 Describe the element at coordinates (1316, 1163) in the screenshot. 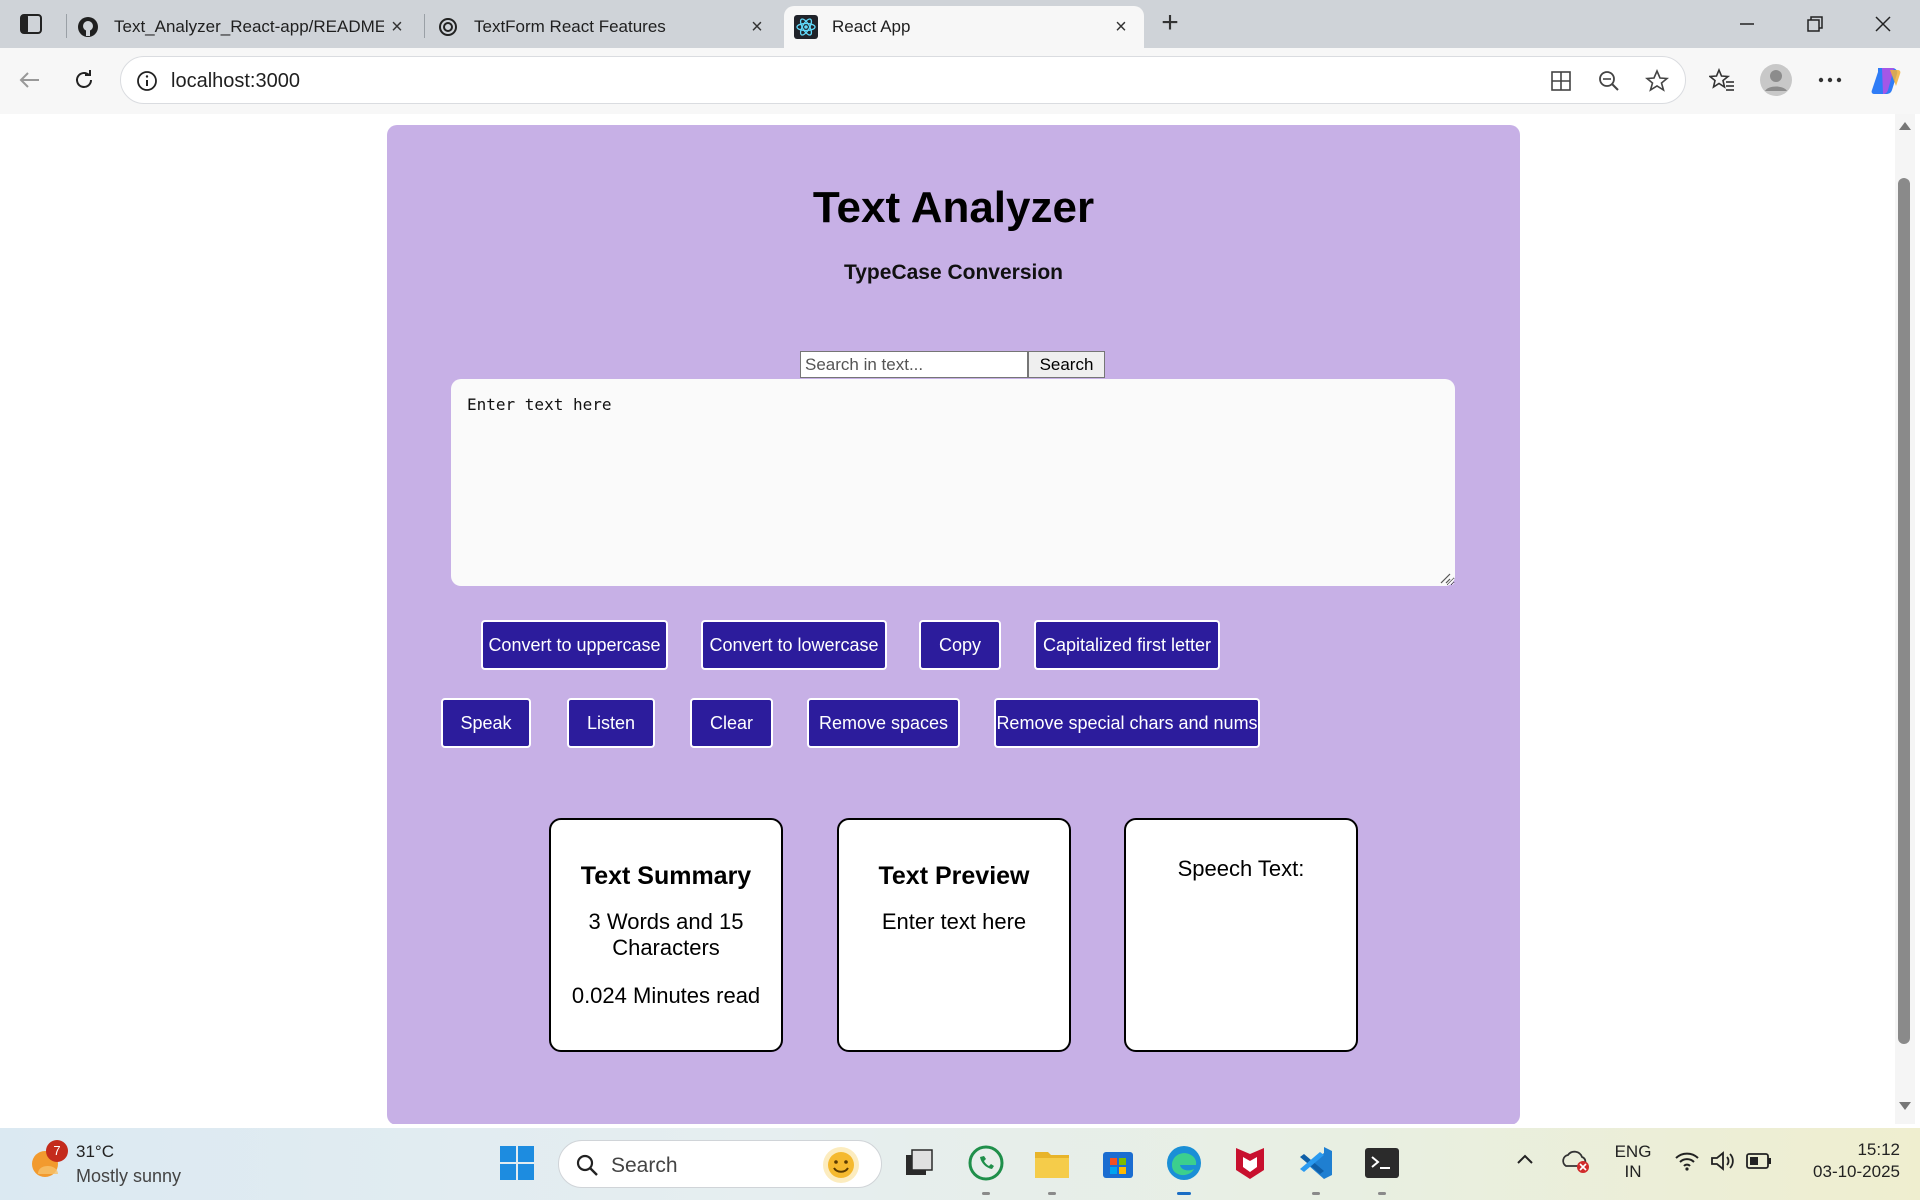

I see `vscode-icon` at that location.